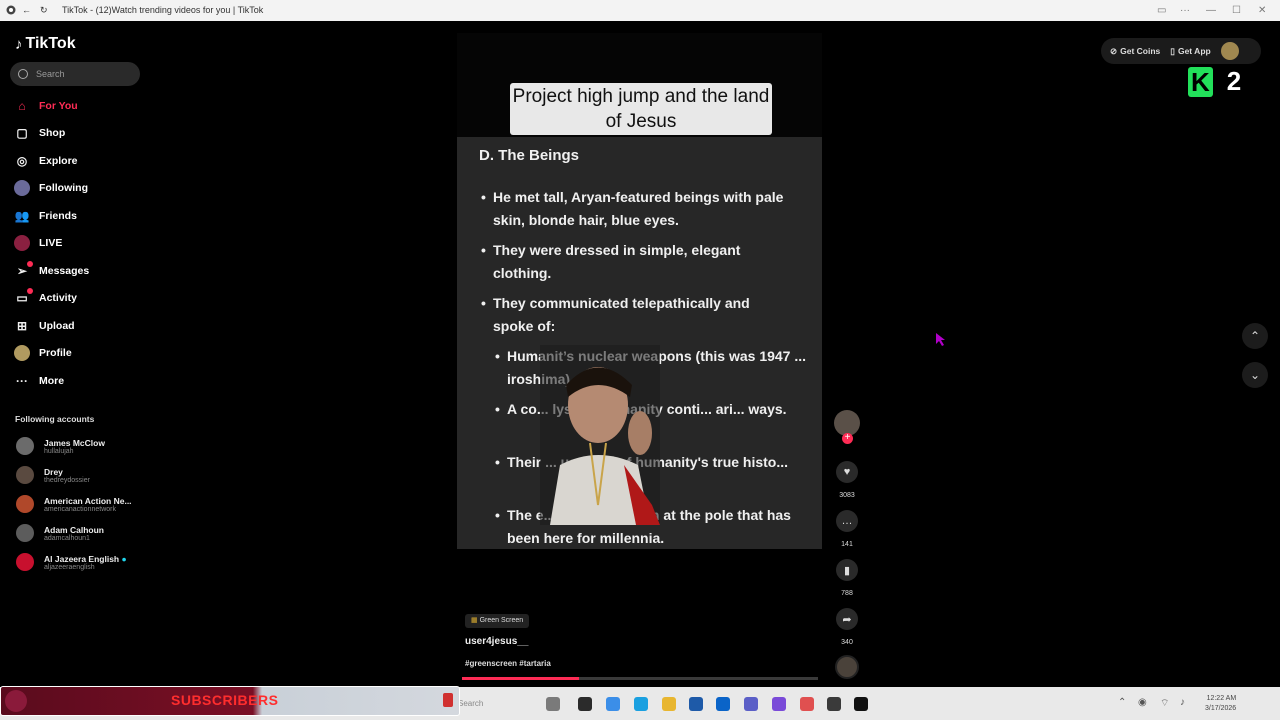 The width and height of the screenshot is (1280, 720). Describe the element at coordinates (847, 593) in the screenshot. I see `save-count: 788` at that location.